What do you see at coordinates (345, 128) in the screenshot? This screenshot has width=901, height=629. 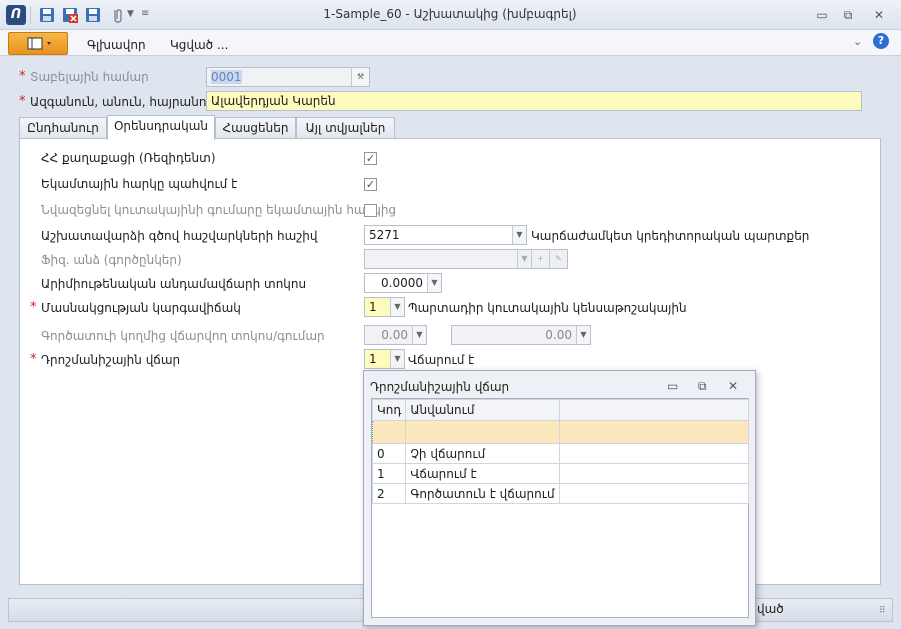 I see `tab-other-data: Այլ տվյալներ` at bounding box center [345, 128].